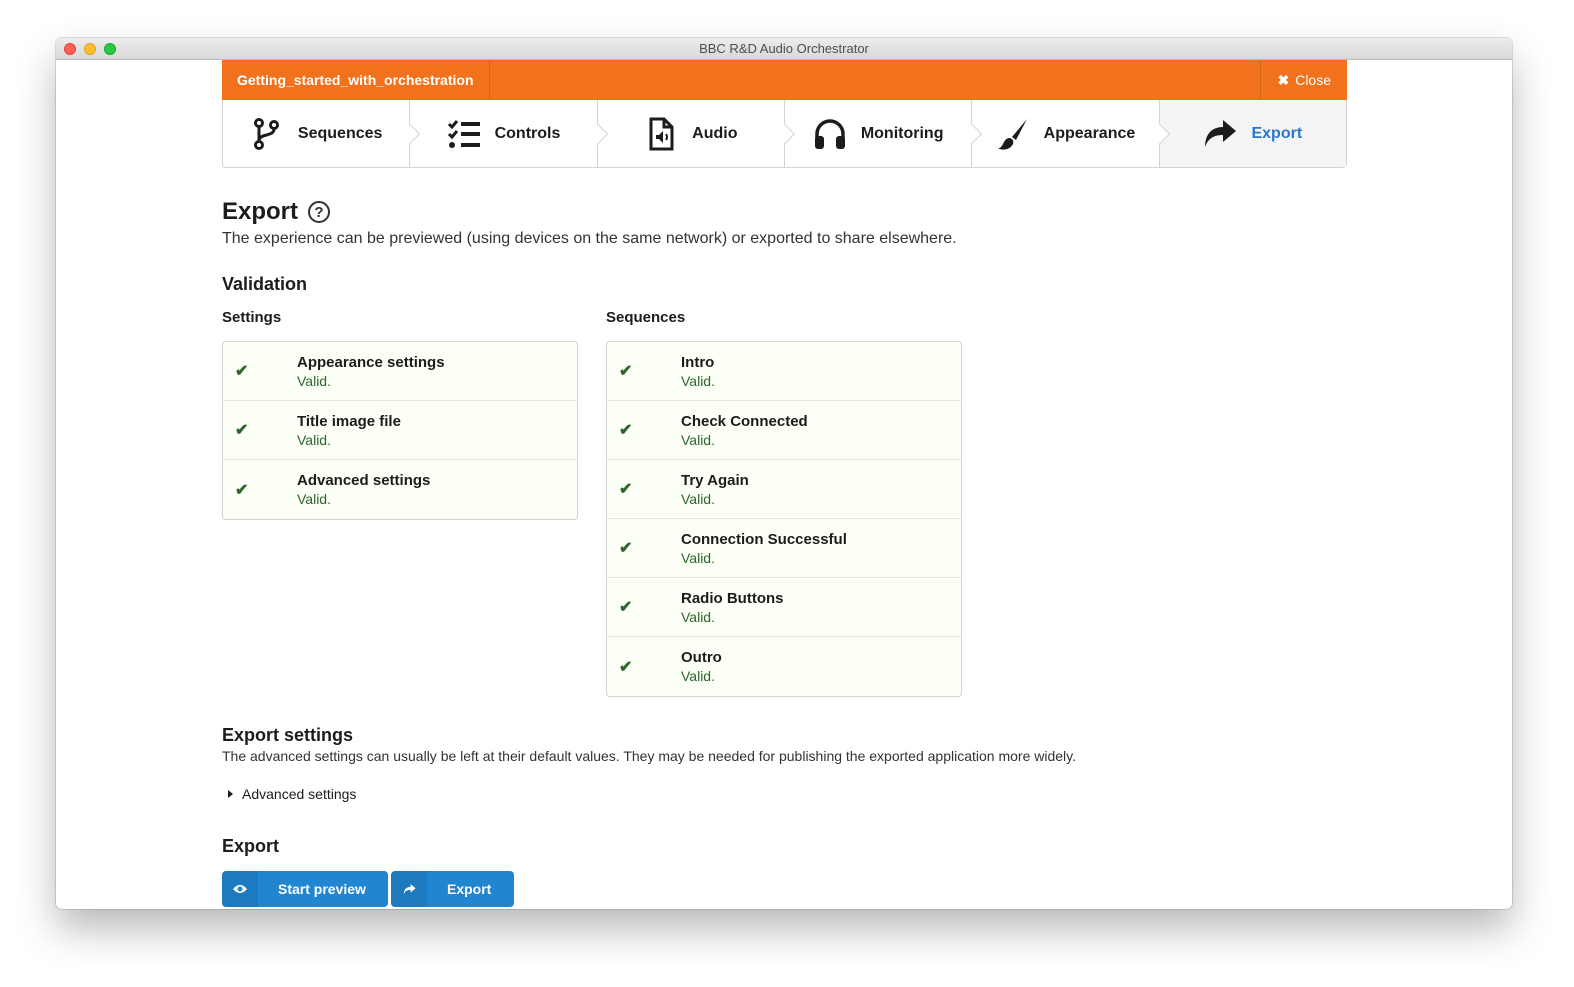 Image resolution: width=1574 pixels, height=987 pixels. Describe the element at coordinates (1012, 134) in the screenshot. I see `paintbrush-icon` at that location.